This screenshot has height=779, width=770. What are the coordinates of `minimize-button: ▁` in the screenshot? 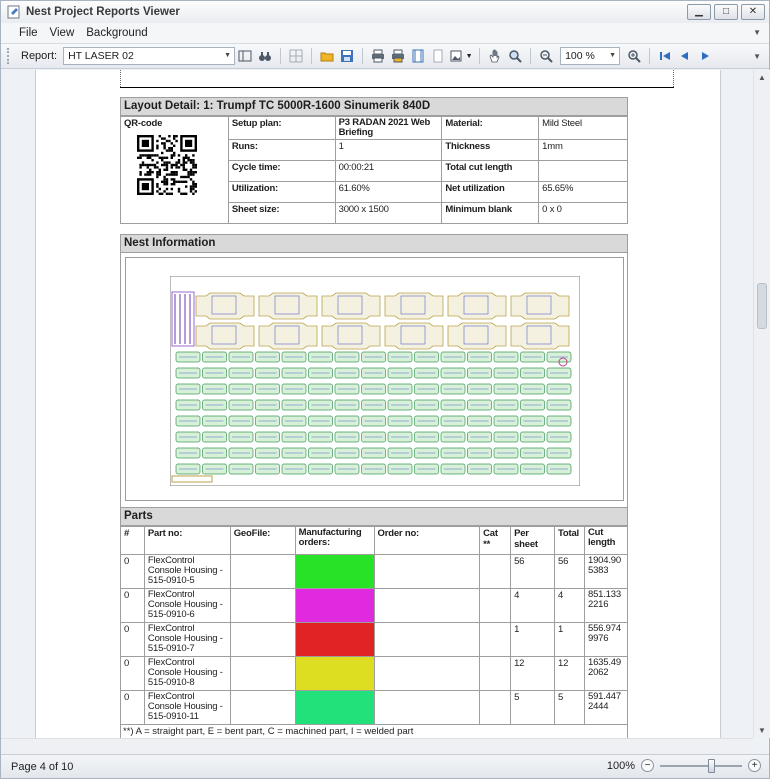 It's located at (699, 12).